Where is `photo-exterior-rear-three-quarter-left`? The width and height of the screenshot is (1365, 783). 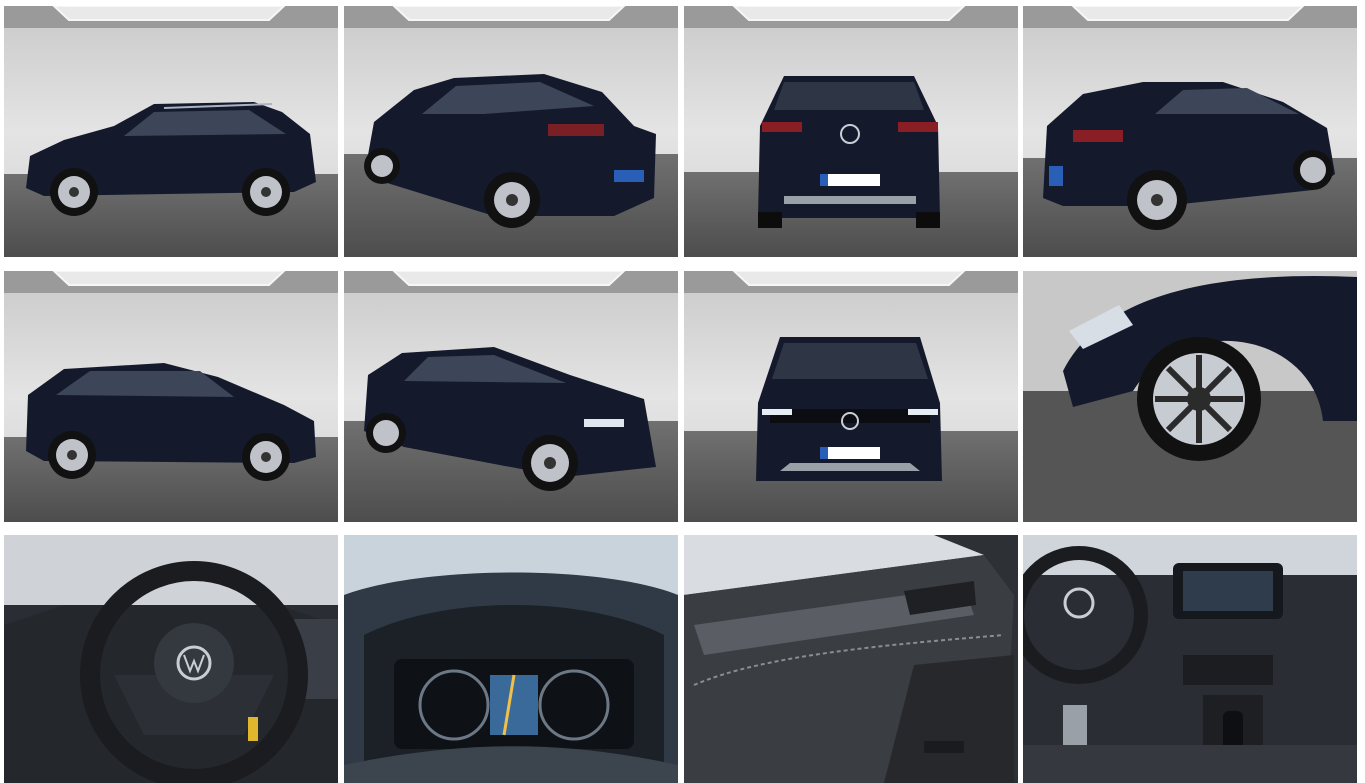 photo-exterior-rear-three-quarter-left is located at coordinates (511, 131).